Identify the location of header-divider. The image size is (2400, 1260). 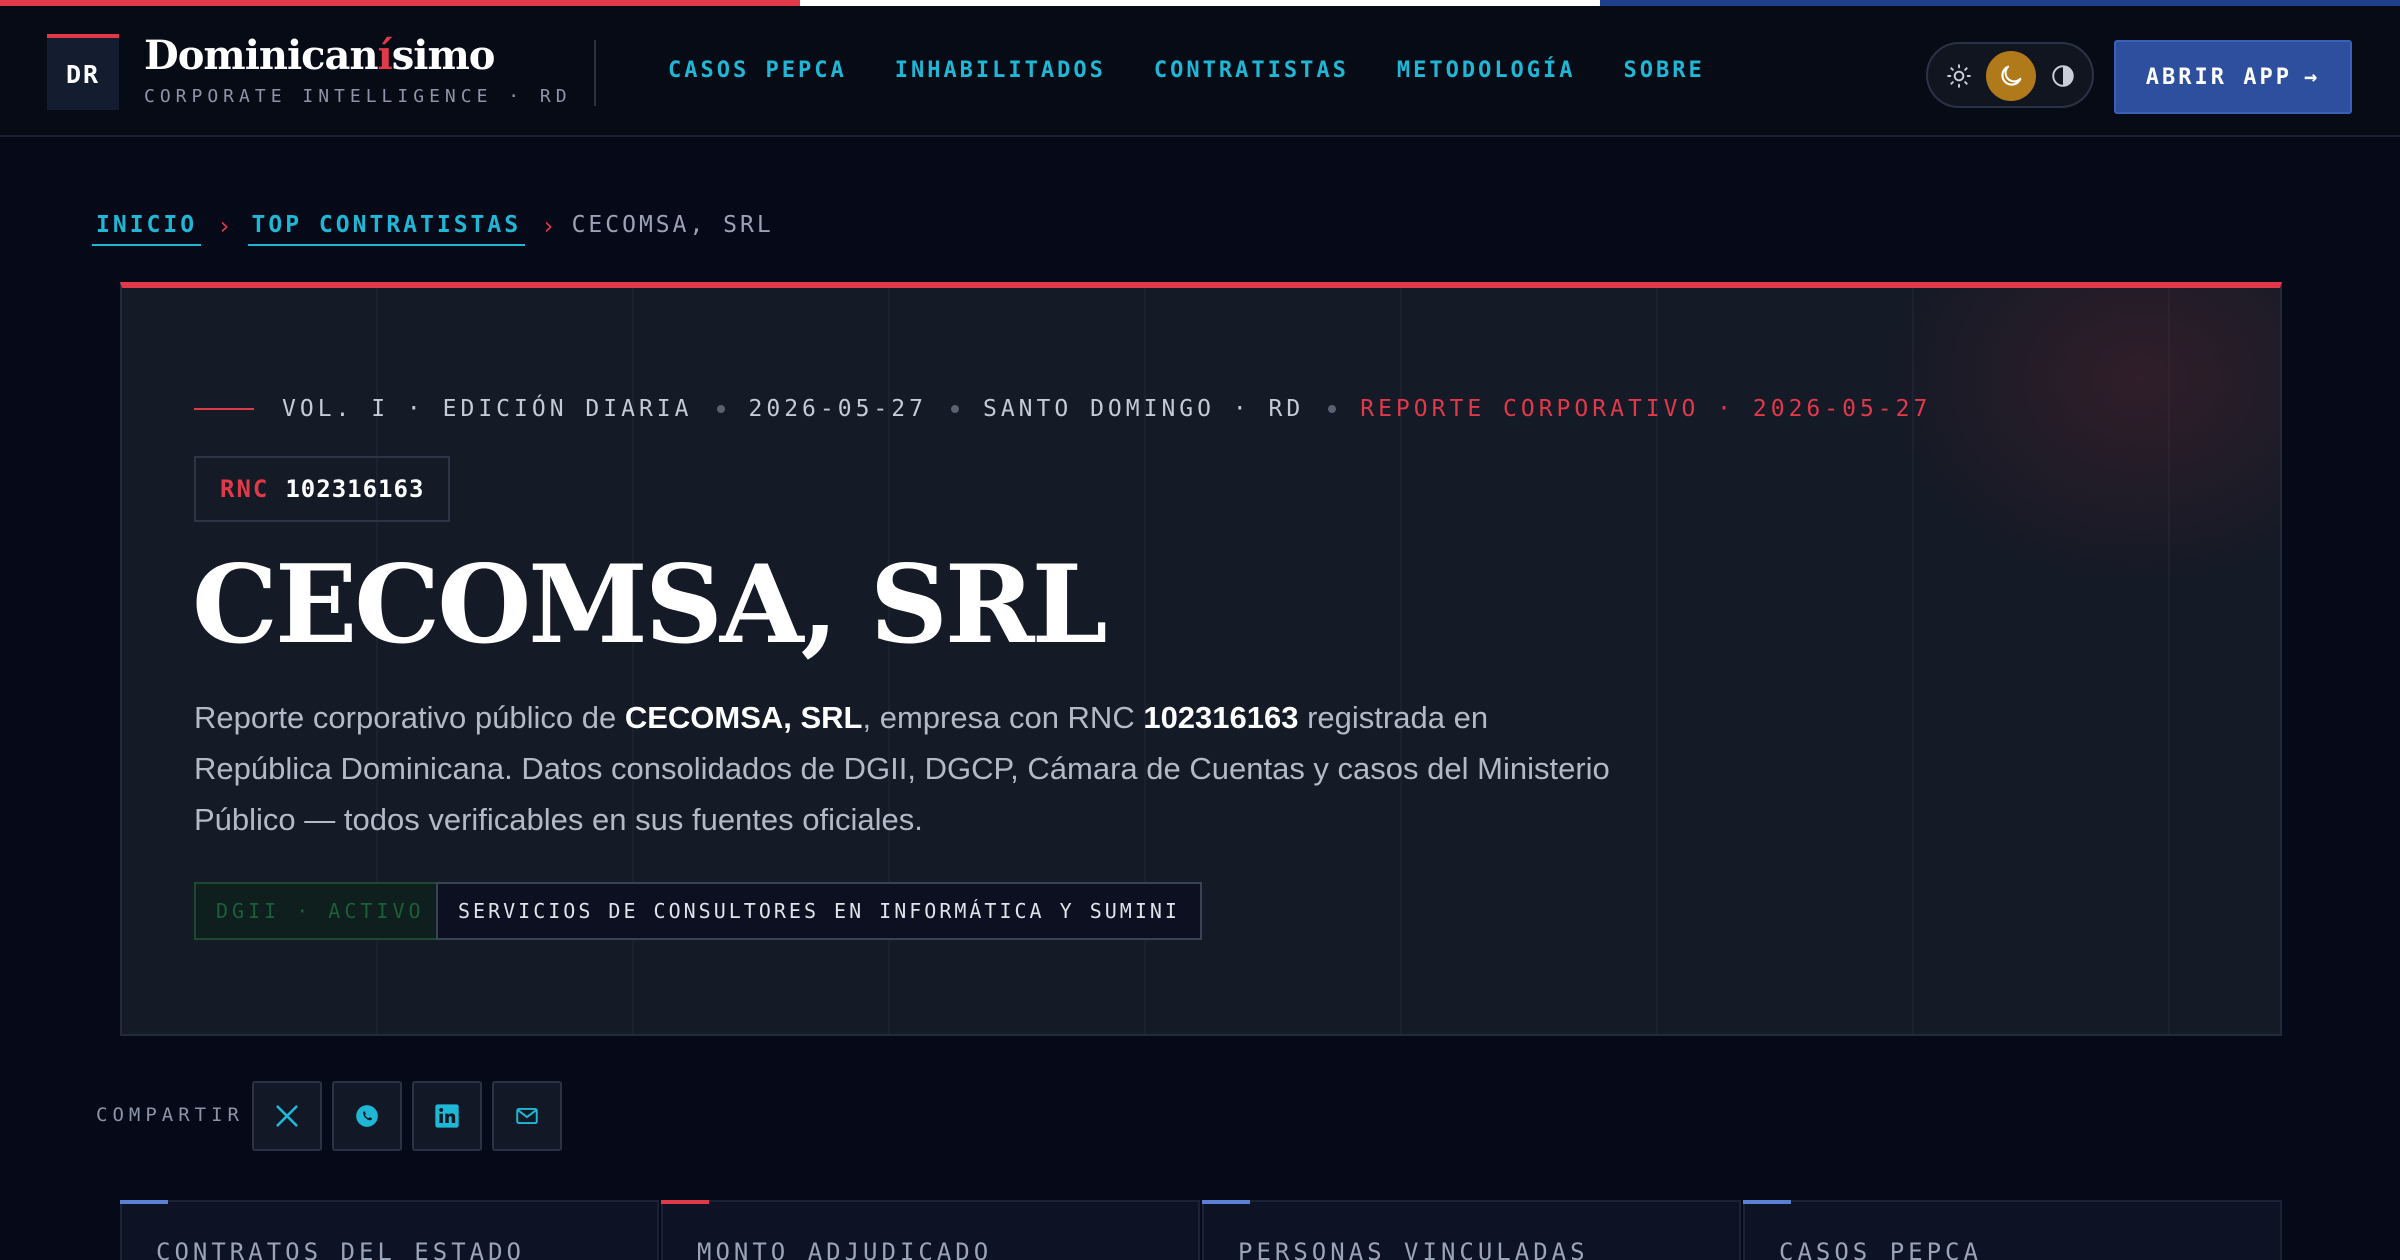
(595, 73).